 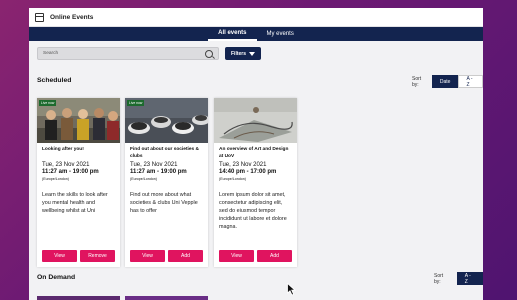 I want to click on remove-button: Remove, so click(x=97, y=256).